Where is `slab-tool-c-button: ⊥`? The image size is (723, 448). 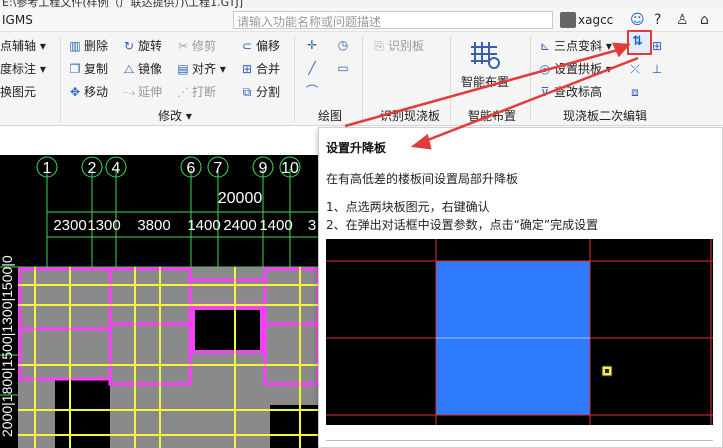
slab-tool-c-button: ⊥ is located at coordinates (658, 69).